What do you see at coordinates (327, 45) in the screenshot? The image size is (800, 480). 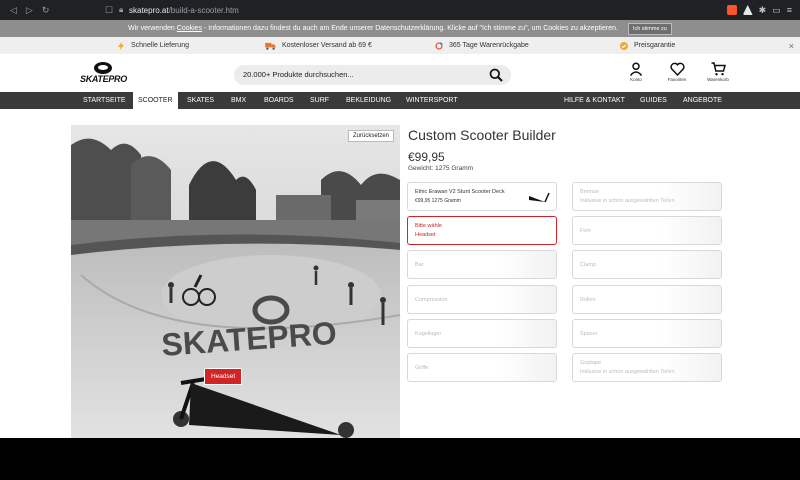 I see `usp-label: Kostenloser Versand ab 69 €` at bounding box center [327, 45].